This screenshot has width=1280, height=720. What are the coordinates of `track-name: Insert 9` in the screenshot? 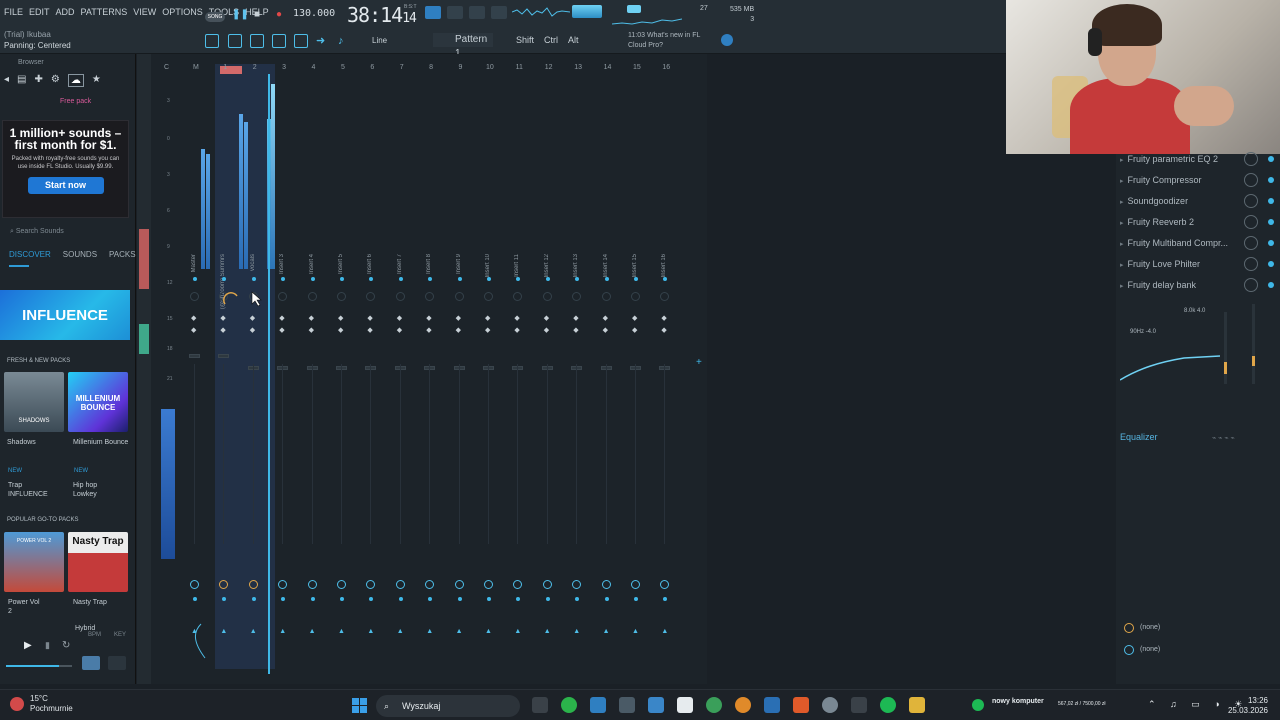 It's located at (459, 264).